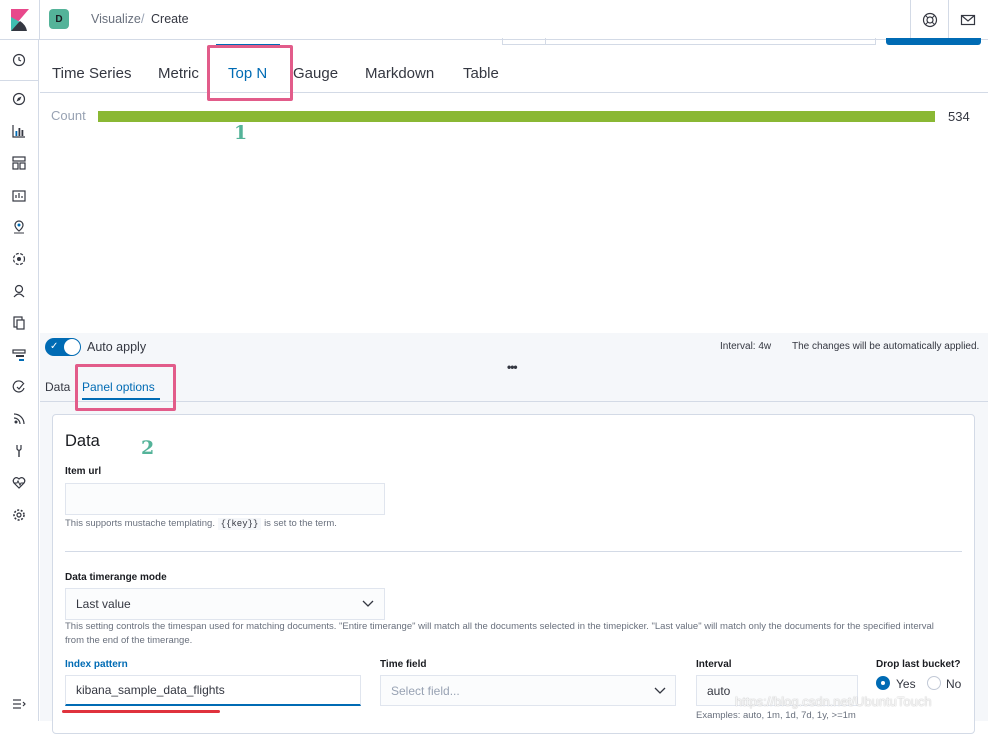  I want to click on top-n-bar, so click(516, 116).